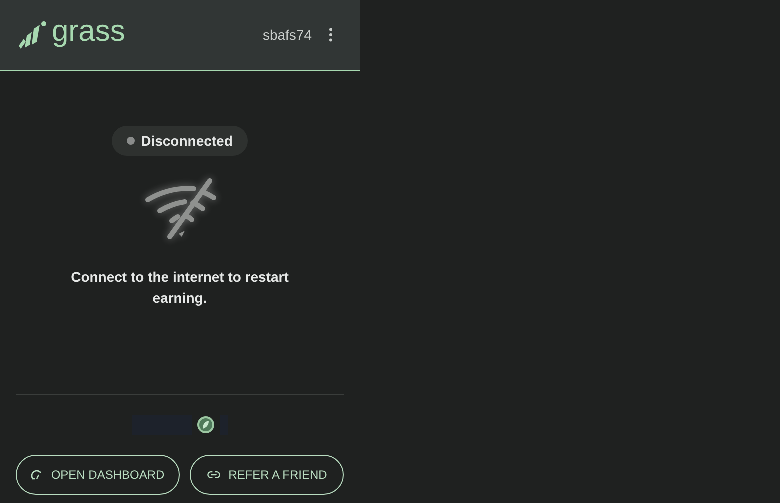 This screenshot has height=503, width=780. What do you see at coordinates (98, 475) in the screenshot?
I see `open-dashboard-button: OPEN DASHBOARD` at bounding box center [98, 475].